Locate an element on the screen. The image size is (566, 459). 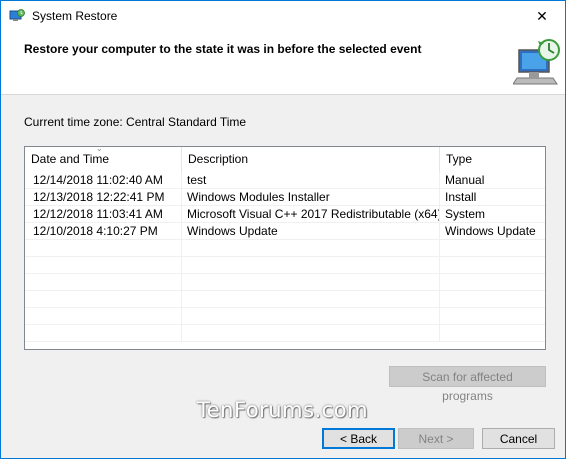
window-title: System Restore is located at coordinates (75, 16).